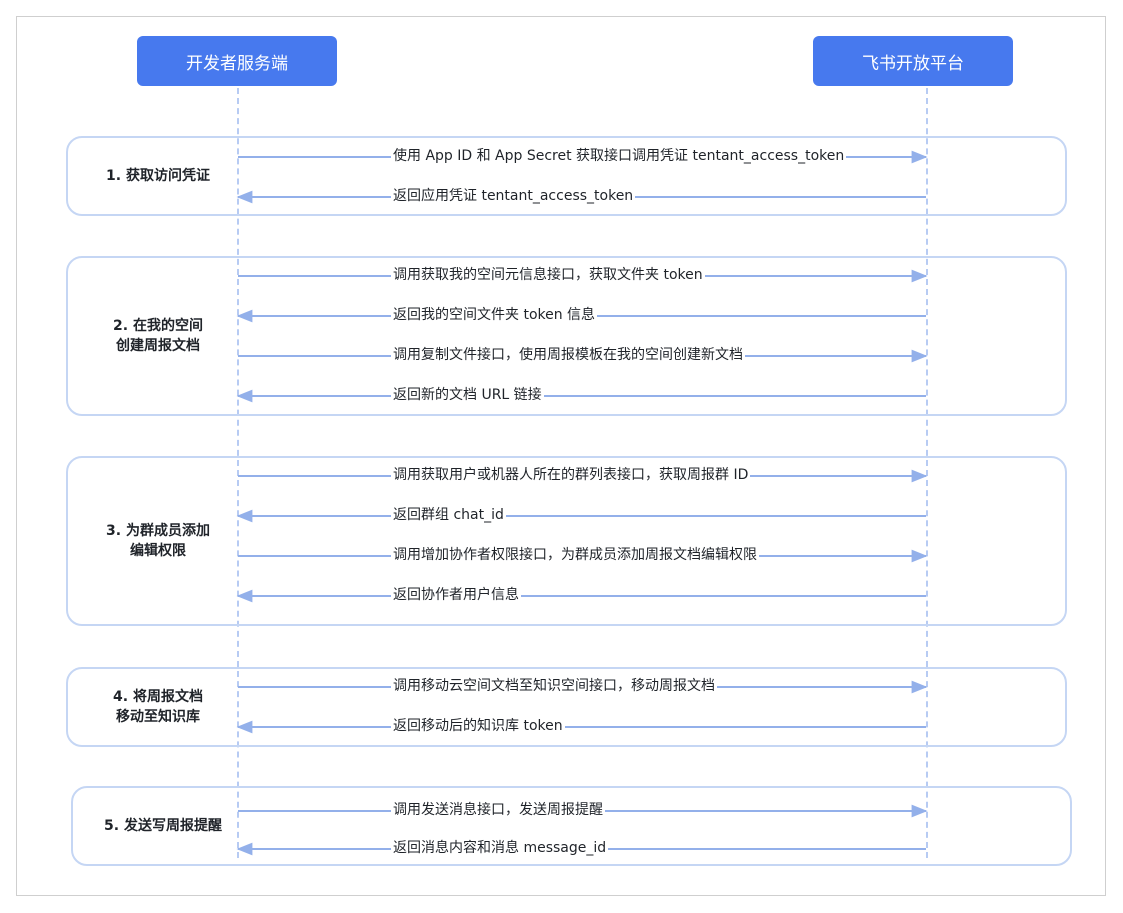  What do you see at coordinates (478, 726) in the screenshot?
I see `message-label-4-2: 返回移动后的知识库 token` at bounding box center [478, 726].